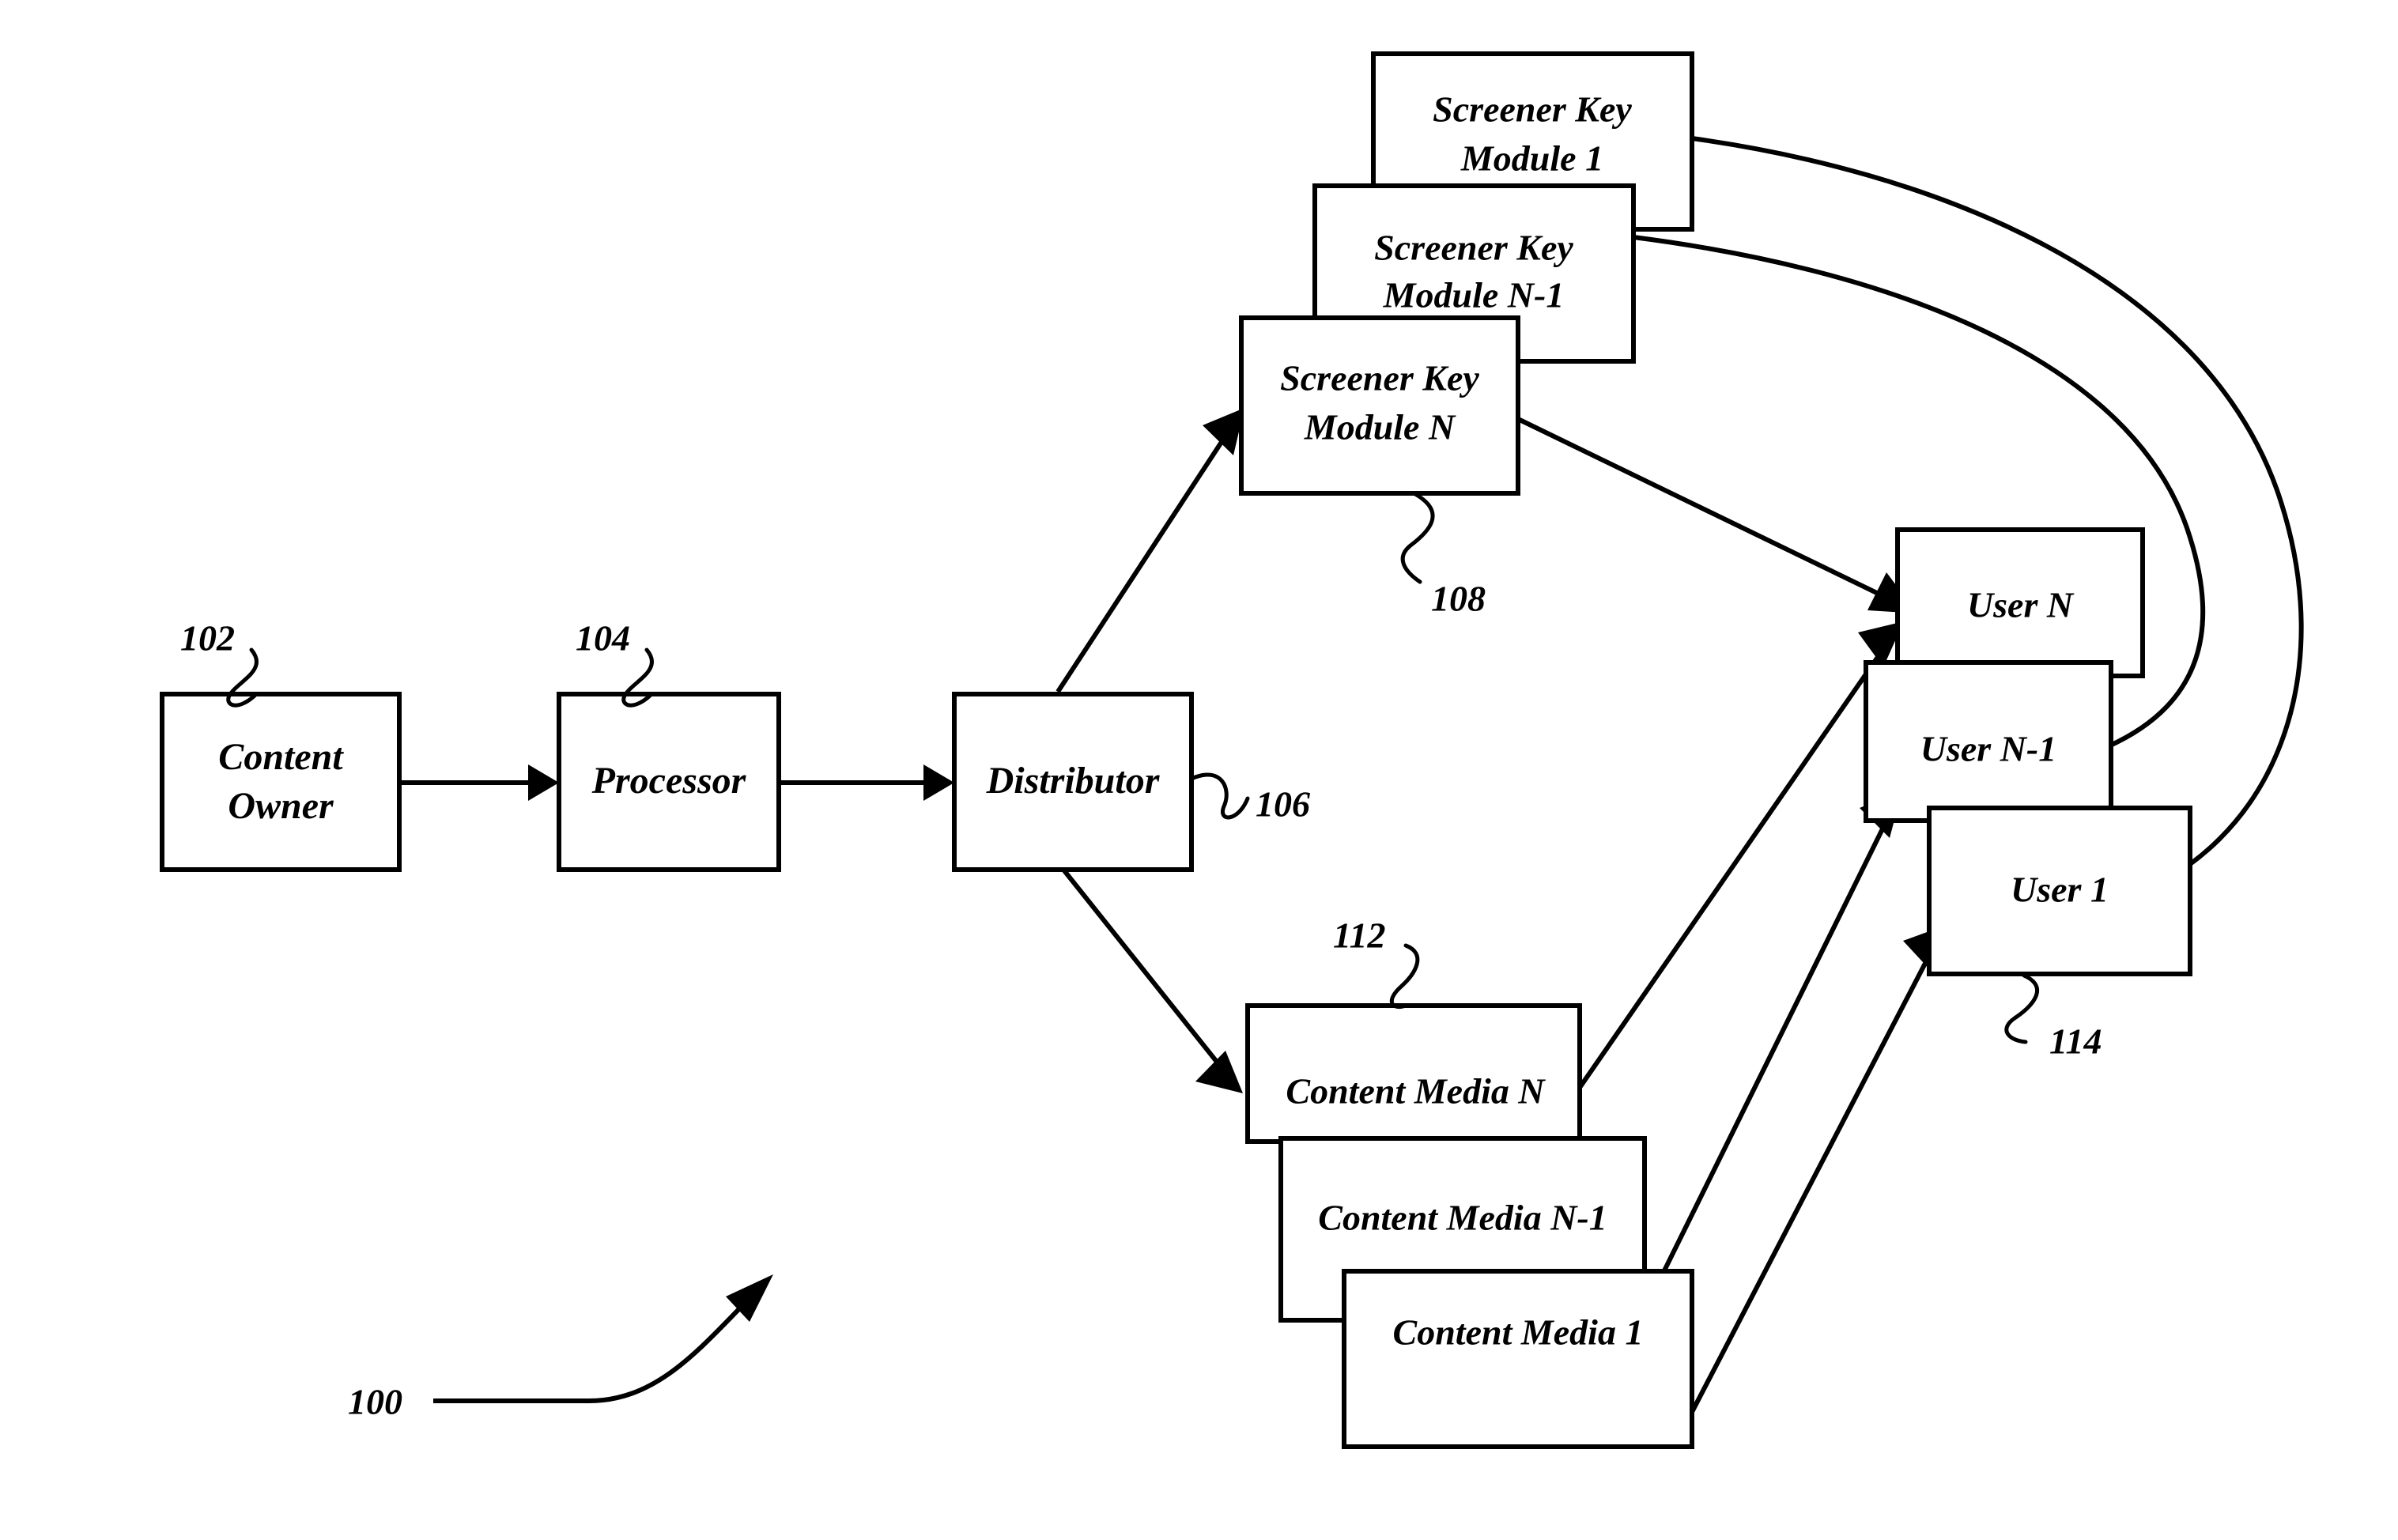  Describe the element at coordinates (1380, 427) in the screenshot. I see `label-screener-key-module-n-line2: Module N` at that location.